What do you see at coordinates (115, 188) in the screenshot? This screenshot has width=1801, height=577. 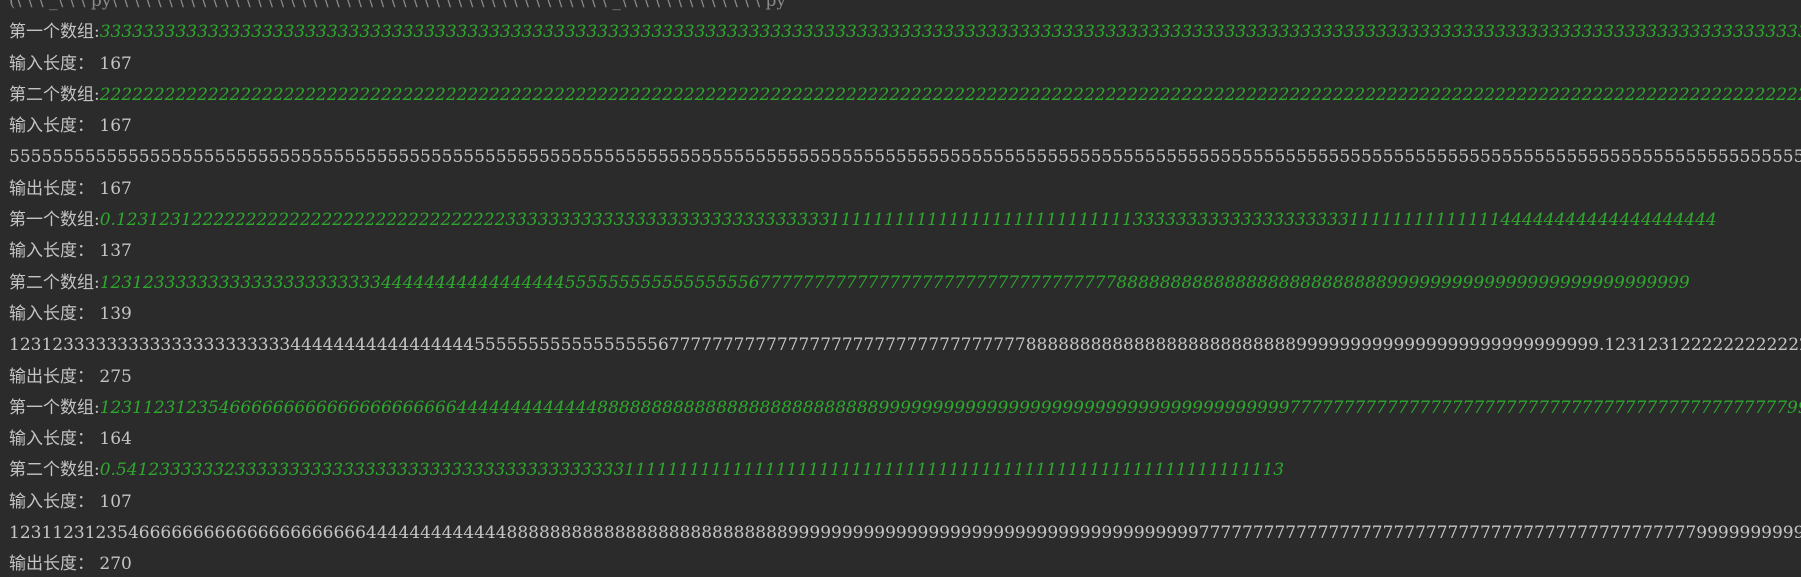 I see `output-length-value: 167` at bounding box center [115, 188].